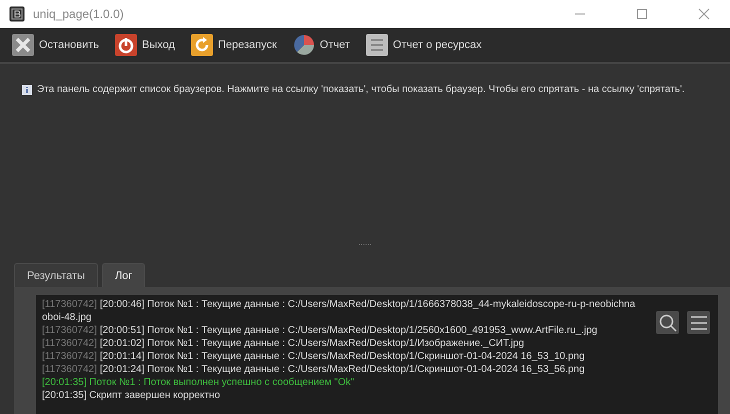 The height and width of the screenshot is (414, 730). What do you see at coordinates (667, 322) in the screenshot?
I see `search-button` at bounding box center [667, 322].